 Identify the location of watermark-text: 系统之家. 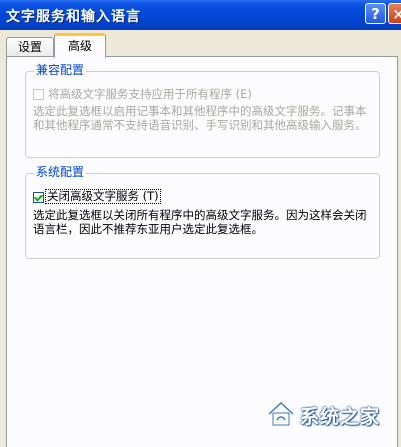
(340, 417).